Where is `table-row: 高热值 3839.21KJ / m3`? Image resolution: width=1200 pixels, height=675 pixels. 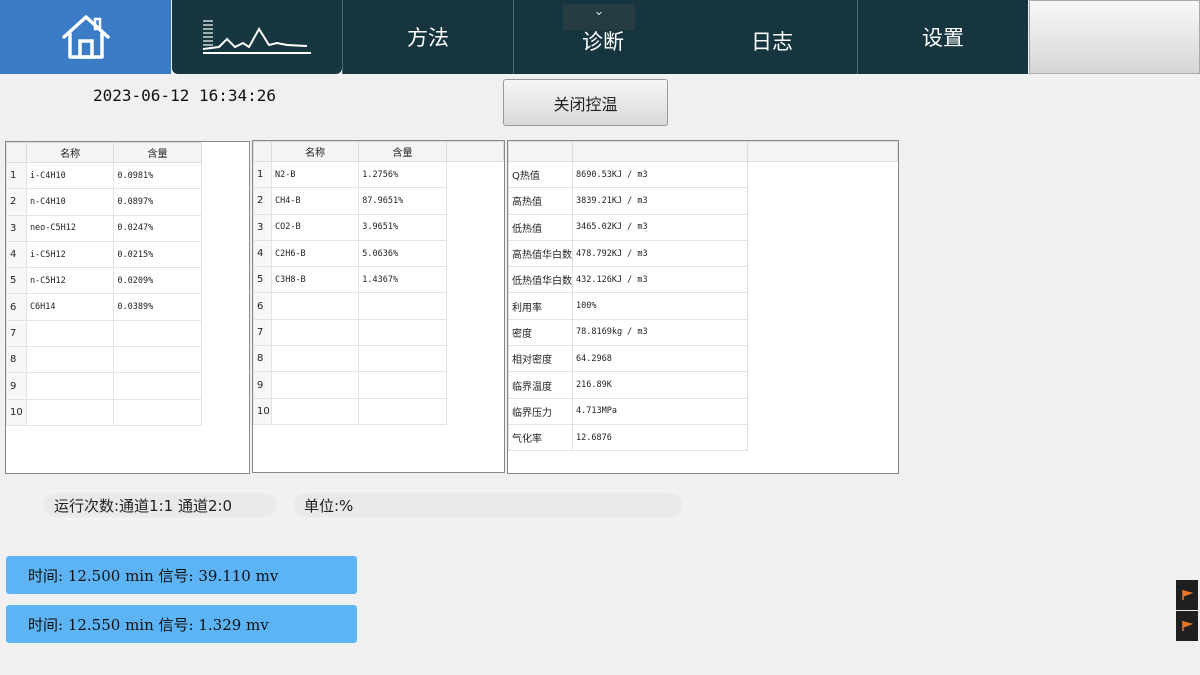 table-row: 高热值 3839.21KJ / m3 is located at coordinates (703, 201).